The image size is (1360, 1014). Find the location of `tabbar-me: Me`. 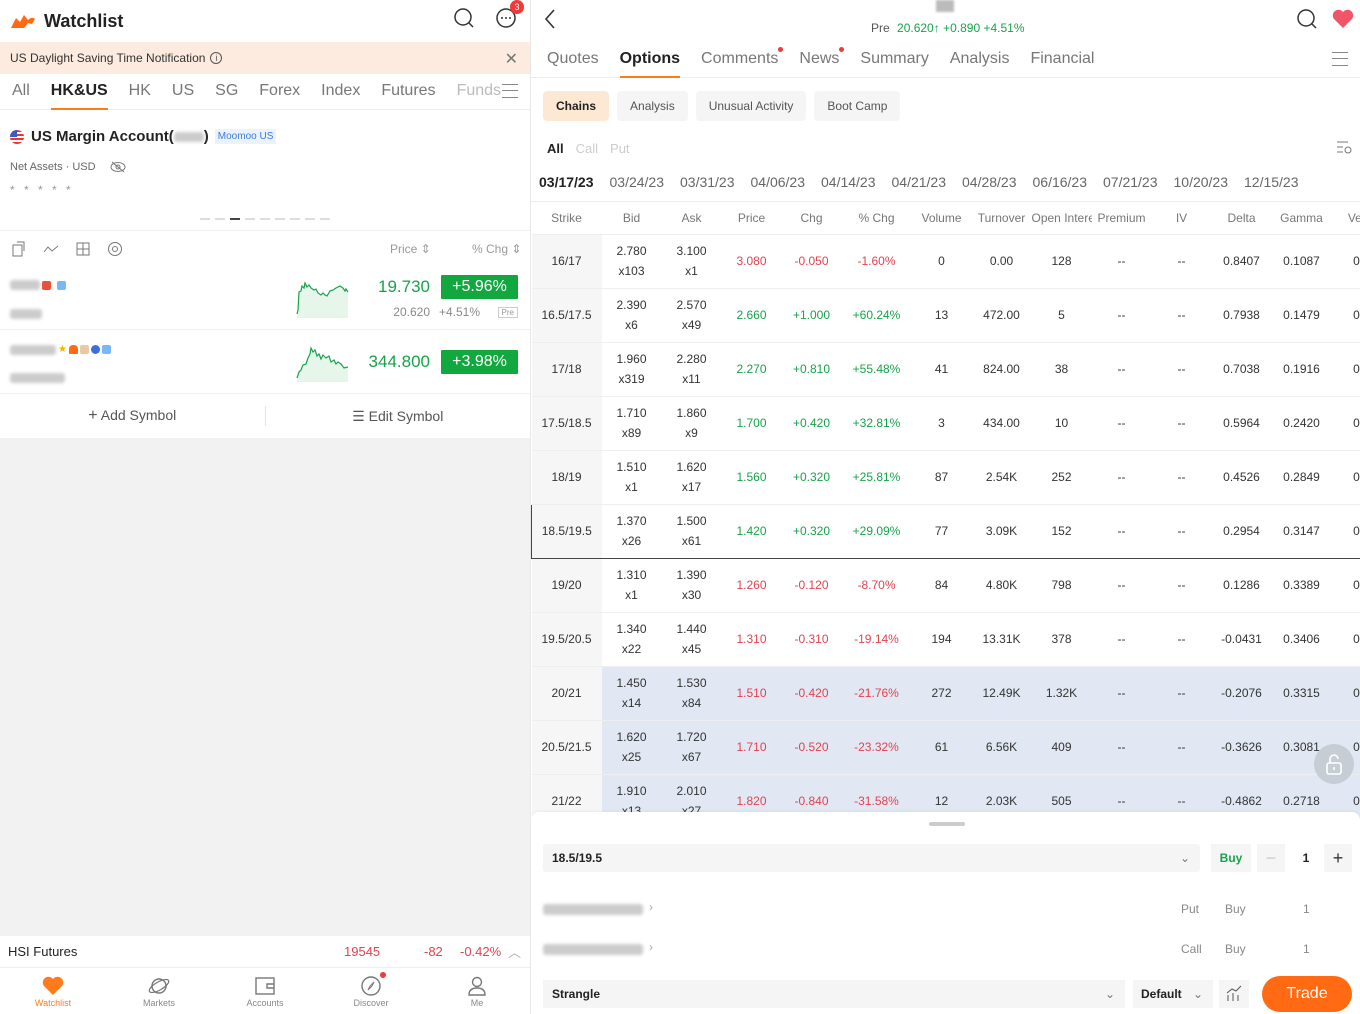

tabbar-me: Me is located at coordinates (477, 991).